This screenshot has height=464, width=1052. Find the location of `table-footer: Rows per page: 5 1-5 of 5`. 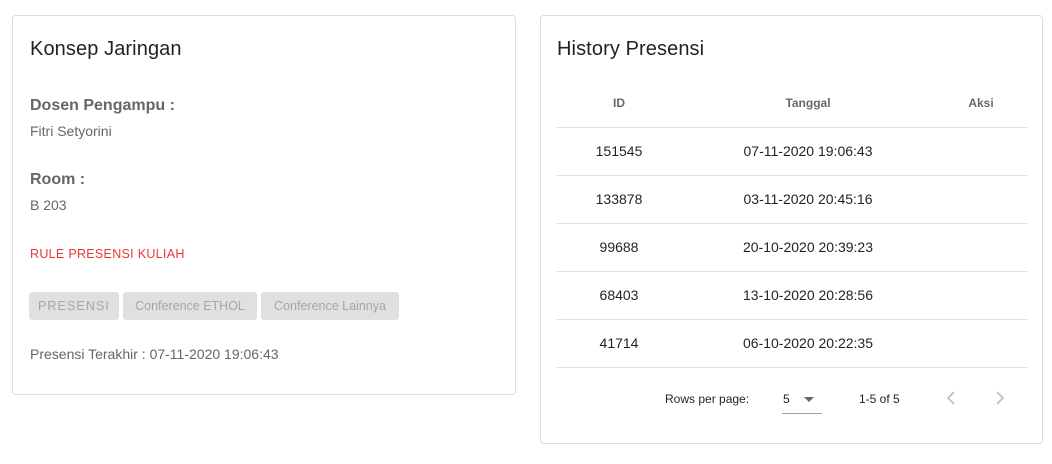

table-footer: Rows per page: 5 1-5 of 5 is located at coordinates (792, 403).